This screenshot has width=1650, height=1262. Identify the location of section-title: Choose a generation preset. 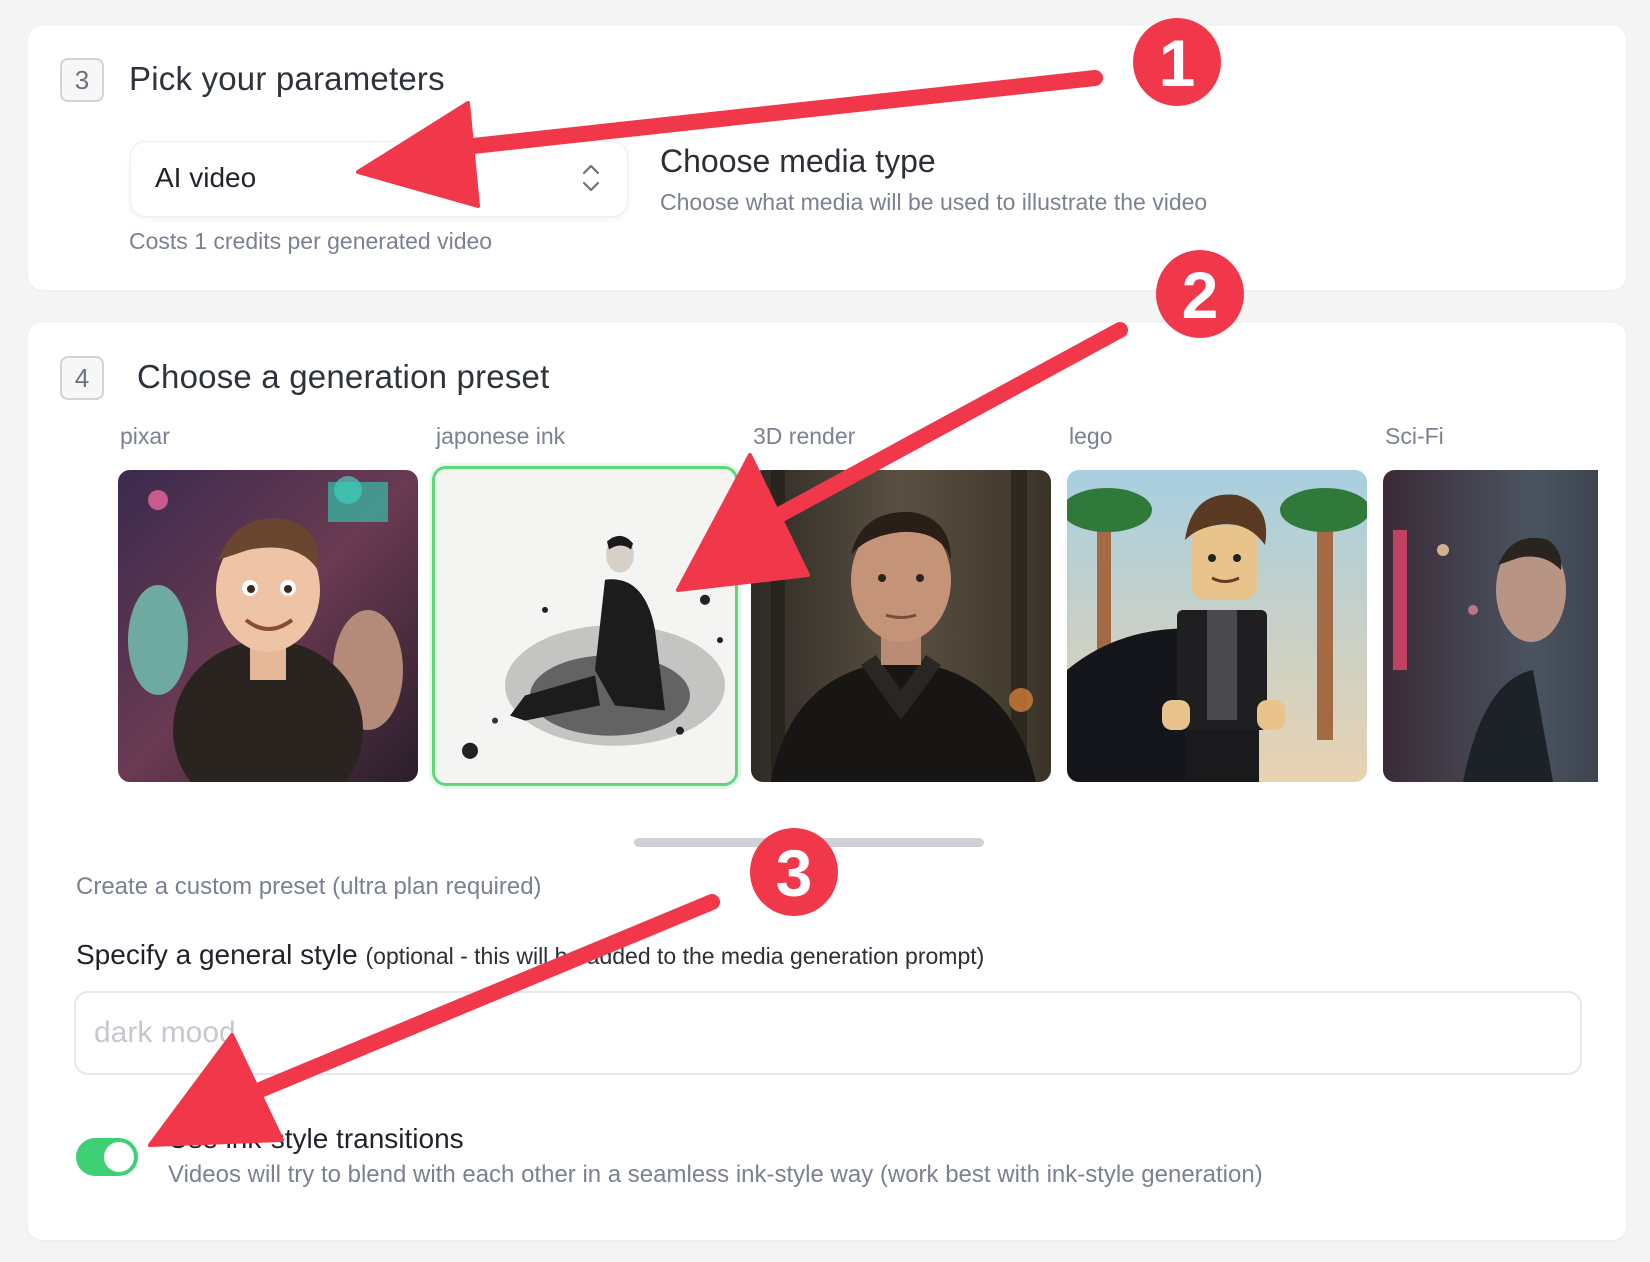
(343, 376).